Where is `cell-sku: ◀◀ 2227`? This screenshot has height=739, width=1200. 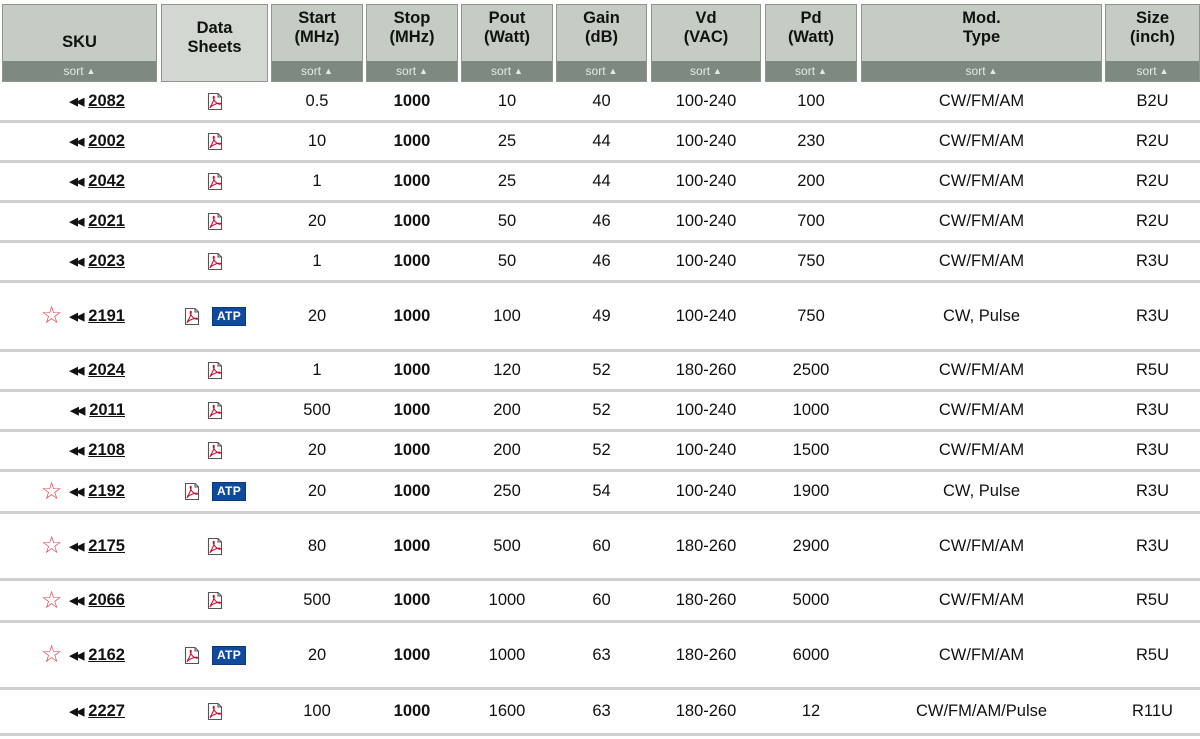 cell-sku: ◀◀ 2227 is located at coordinates (79, 711).